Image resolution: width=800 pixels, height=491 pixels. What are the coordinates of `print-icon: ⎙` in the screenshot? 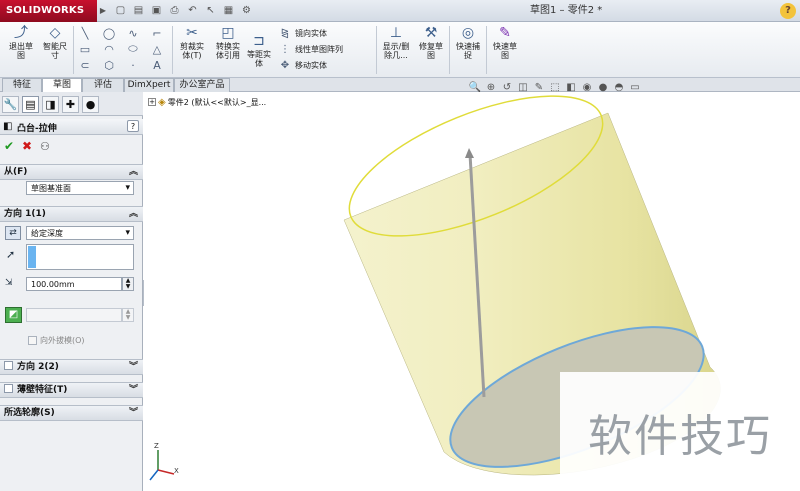 It's located at (174, 10).